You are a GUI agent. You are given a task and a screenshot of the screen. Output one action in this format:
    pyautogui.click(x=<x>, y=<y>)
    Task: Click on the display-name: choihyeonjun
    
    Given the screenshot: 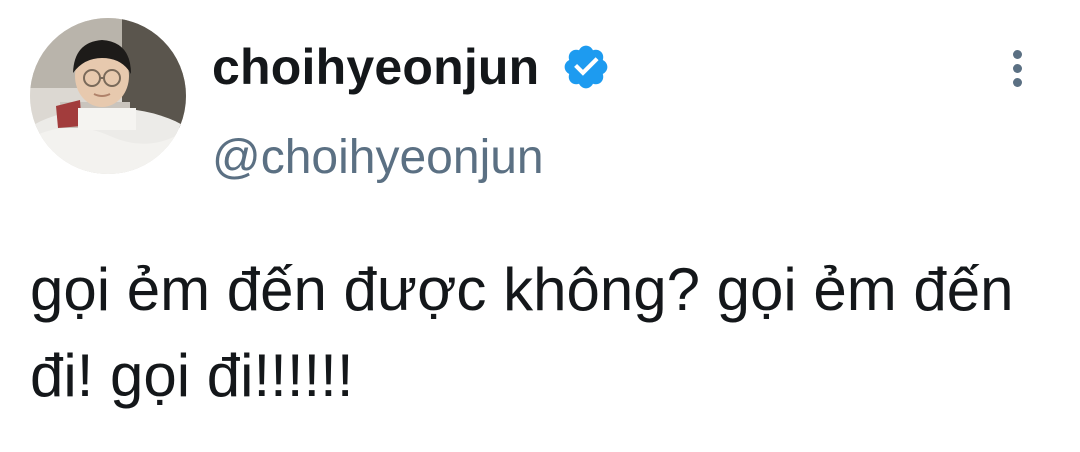 What is the action you would take?
    pyautogui.click(x=375, y=67)
    